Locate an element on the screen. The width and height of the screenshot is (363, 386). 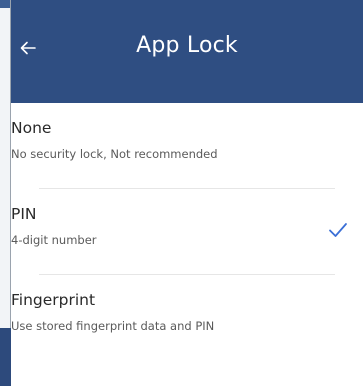
page-title: App Lock is located at coordinates (187, 45).